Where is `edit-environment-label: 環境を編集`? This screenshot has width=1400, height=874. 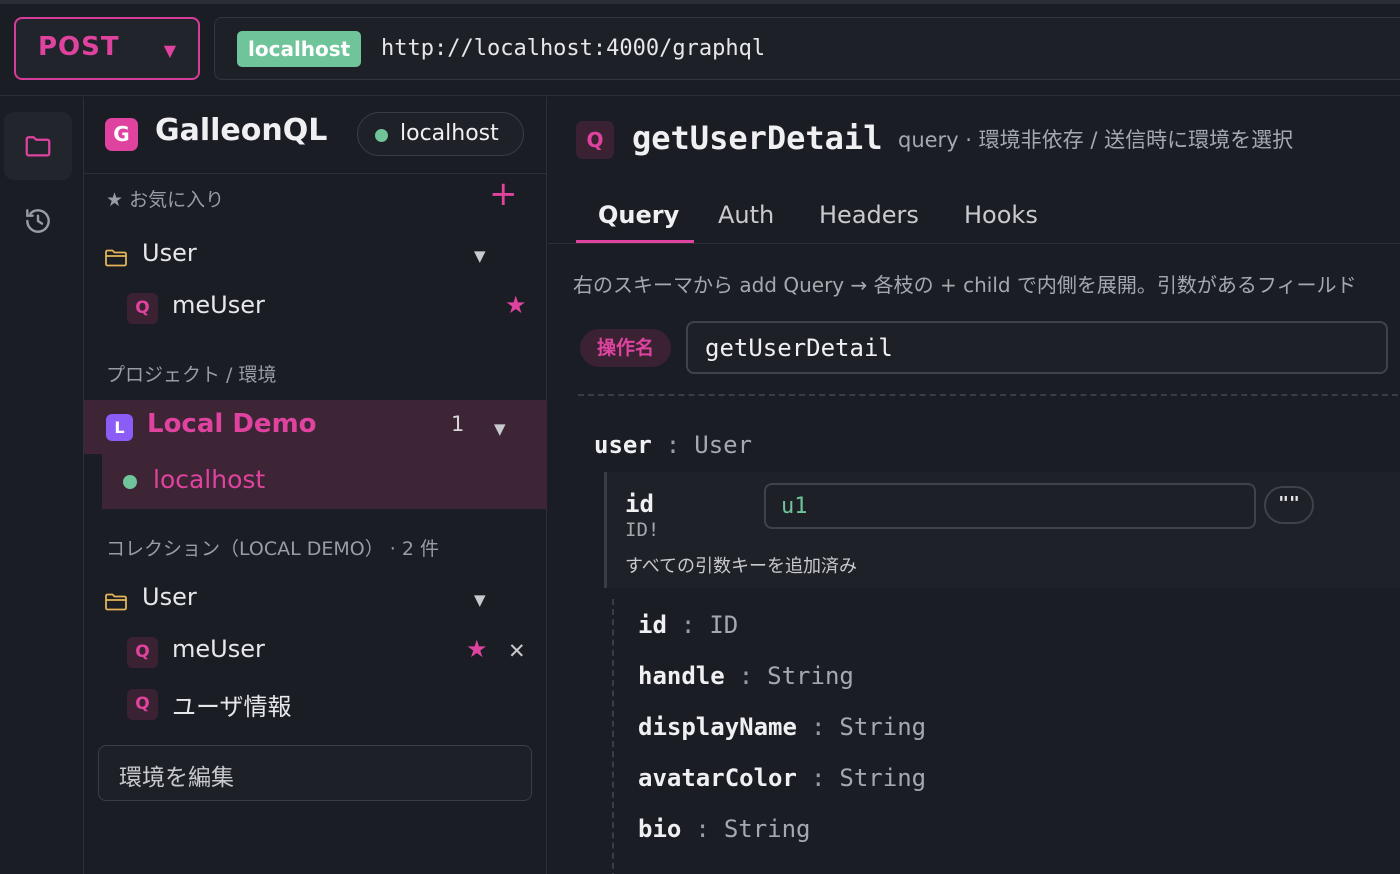 edit-environment-label: 環境を編集 is located at coordinates (176, 778).